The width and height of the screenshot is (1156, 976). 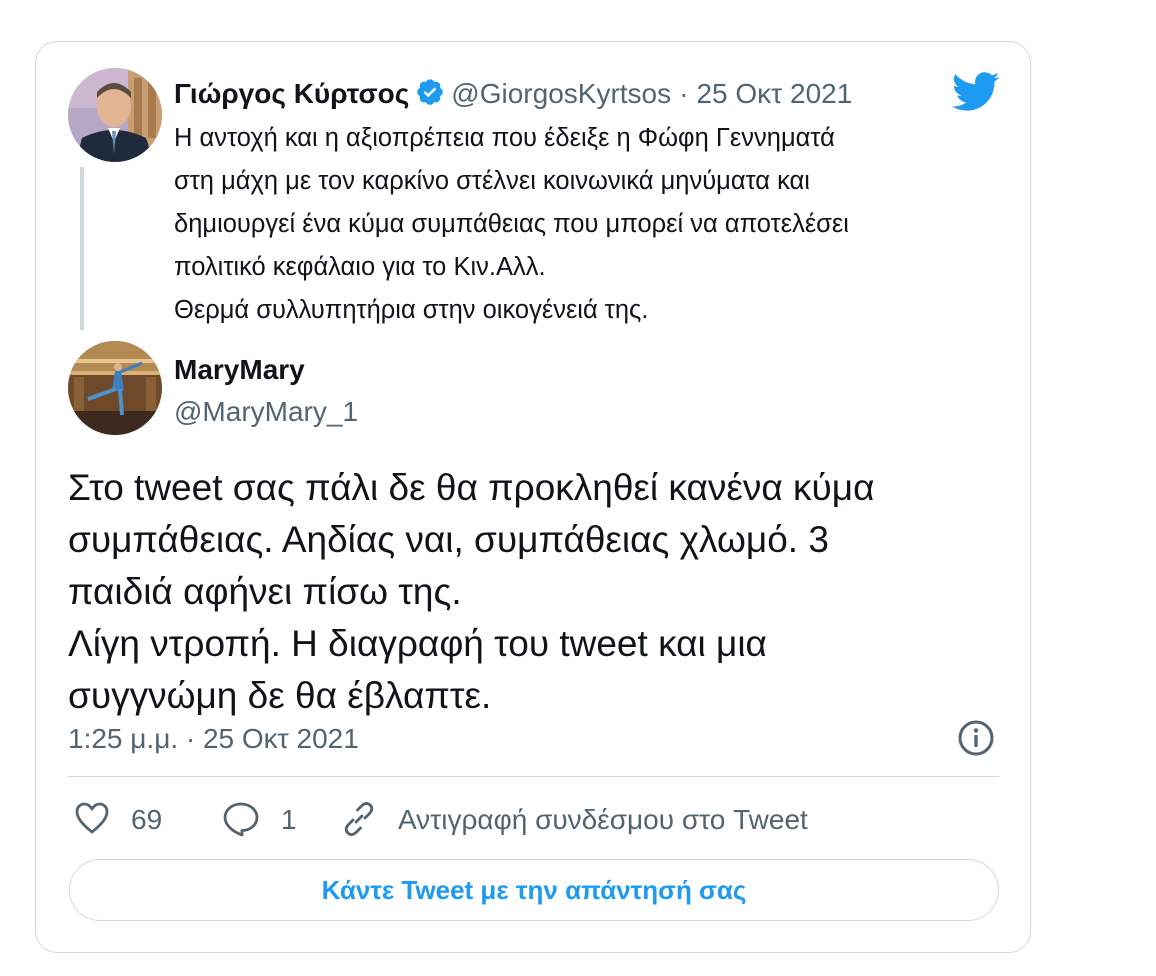 What do you see at coordinates (115, 388) in the screenshot?
I see `reply-author-avatar` at bounding box center [115, 388].